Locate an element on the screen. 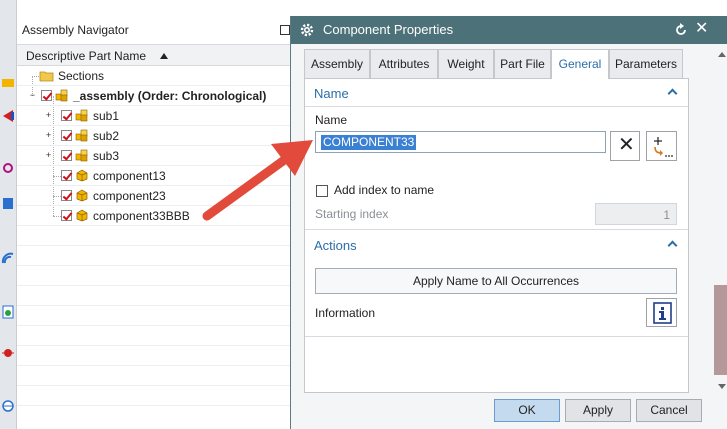  information-label: Information is located at coordinates (345, 313).